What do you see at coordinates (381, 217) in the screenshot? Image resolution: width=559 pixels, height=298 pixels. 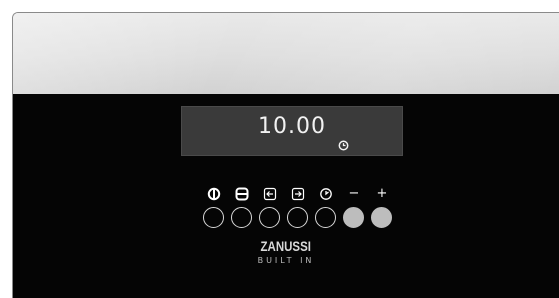 I see `plus-button` at bounding box center [381, 217].